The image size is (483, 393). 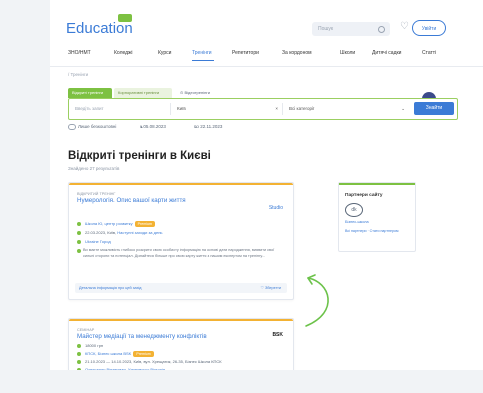 I want to click on nav-item-zno: ЗНО/НМТ, so click(x=79, y=53).